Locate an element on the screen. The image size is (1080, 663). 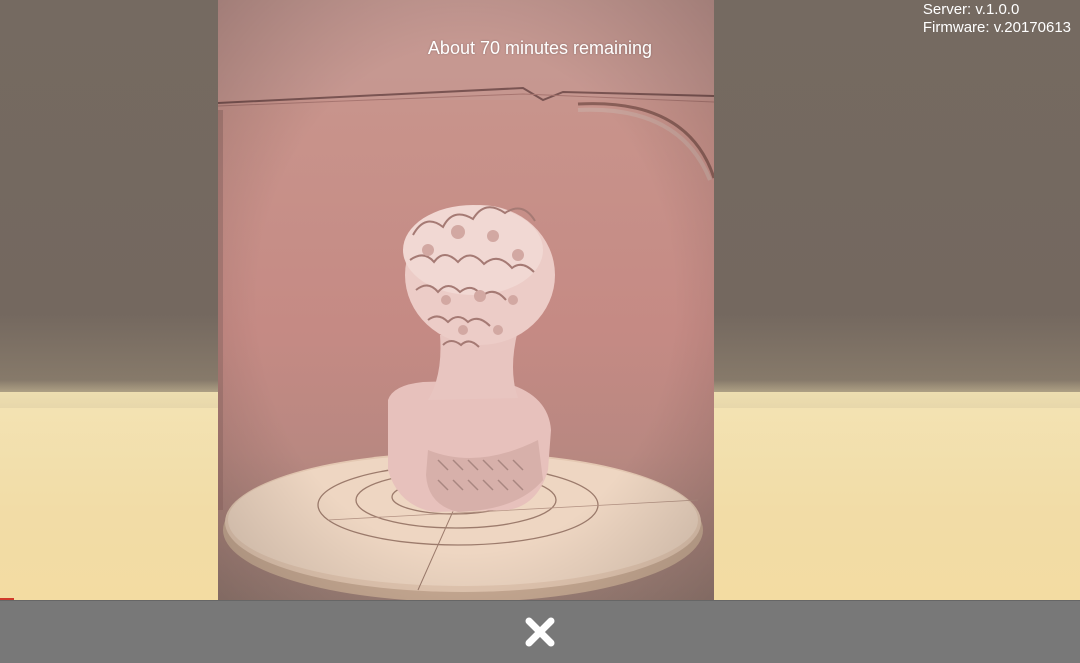
version-info: Server: v.1.0.0 Firmware: v.20170613 is located at coordinates (997, 19).